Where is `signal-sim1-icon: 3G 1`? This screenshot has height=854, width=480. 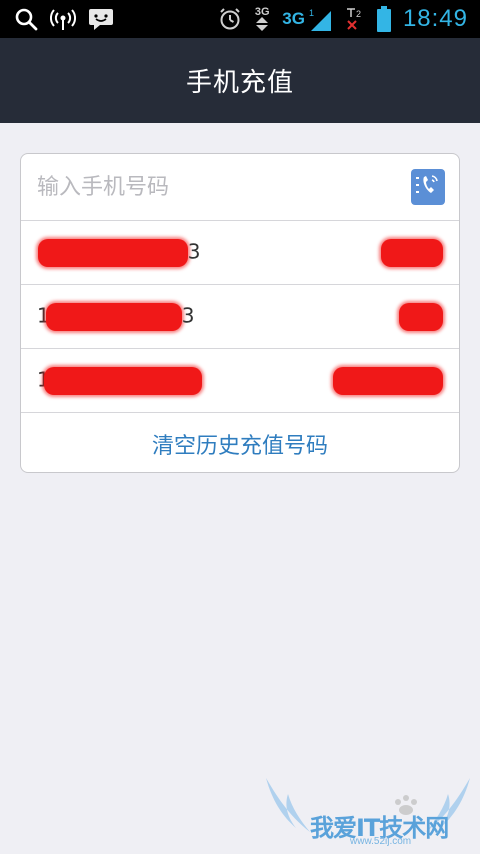
signal-sim1-icon: 3G 1 is located at coordinates (307, 19).